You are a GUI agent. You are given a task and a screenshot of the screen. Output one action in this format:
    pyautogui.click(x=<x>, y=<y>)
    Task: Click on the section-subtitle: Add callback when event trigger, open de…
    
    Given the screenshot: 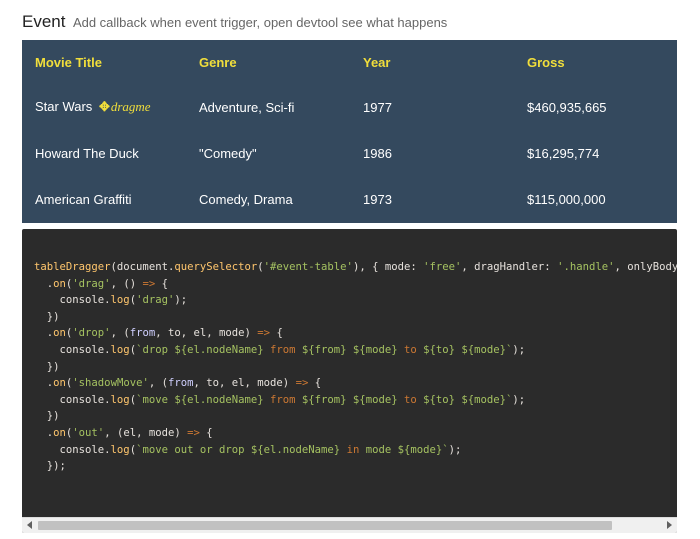 What is the action you would take?
    pyautogui.click(x=260, y=22)
    